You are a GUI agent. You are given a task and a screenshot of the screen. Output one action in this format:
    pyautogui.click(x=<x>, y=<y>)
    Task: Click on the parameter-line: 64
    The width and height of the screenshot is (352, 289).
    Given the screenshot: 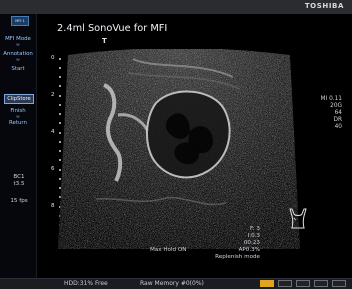 What is the action you would take?
    pyautogui.click(x=338, y=113)
    